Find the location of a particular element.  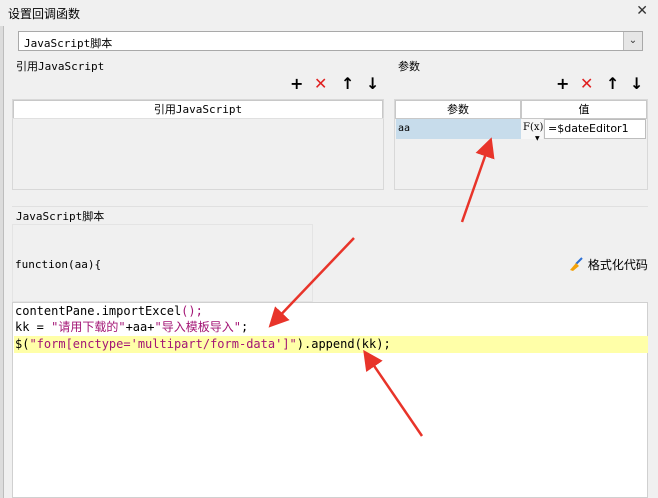

param-column-header: 参数 is located at coordinates (458, 109).